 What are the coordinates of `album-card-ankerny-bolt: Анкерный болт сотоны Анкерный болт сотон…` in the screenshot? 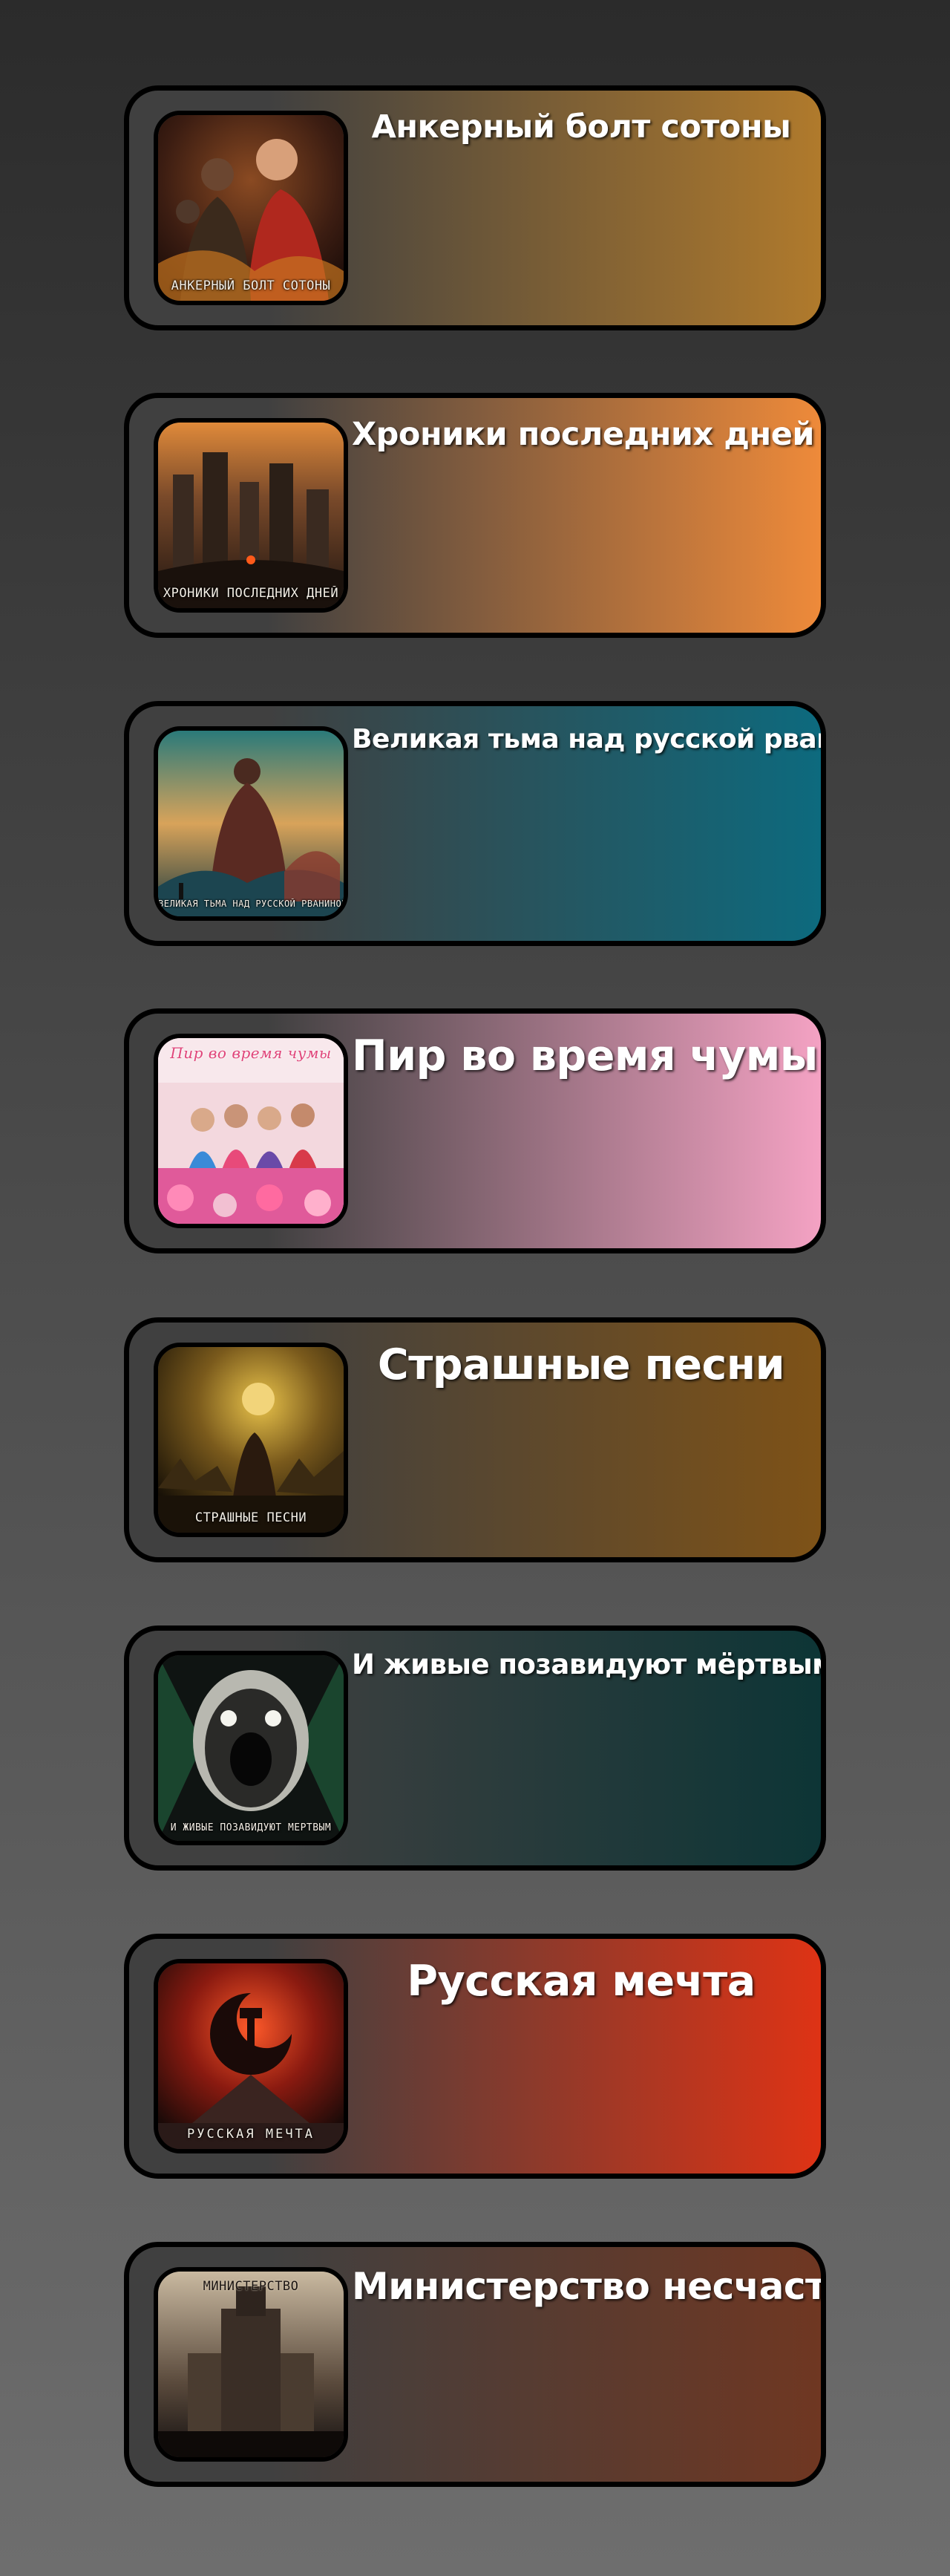 It's located at (475, 207).